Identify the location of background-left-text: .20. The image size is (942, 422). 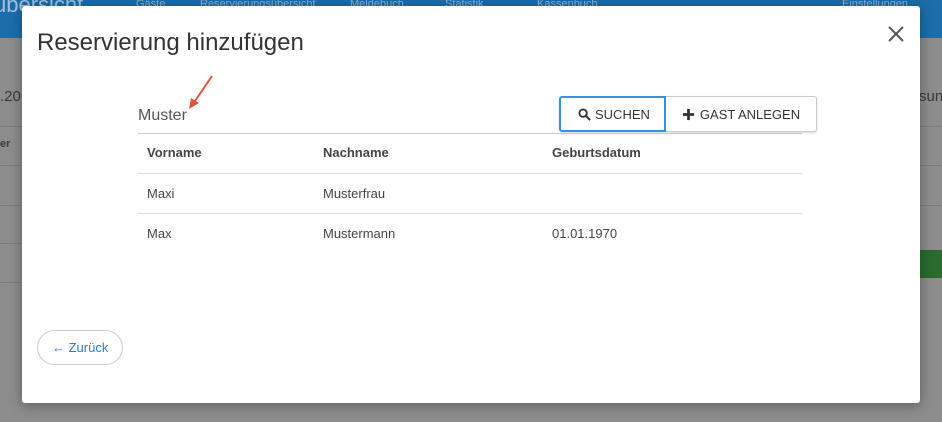
(10, 96).